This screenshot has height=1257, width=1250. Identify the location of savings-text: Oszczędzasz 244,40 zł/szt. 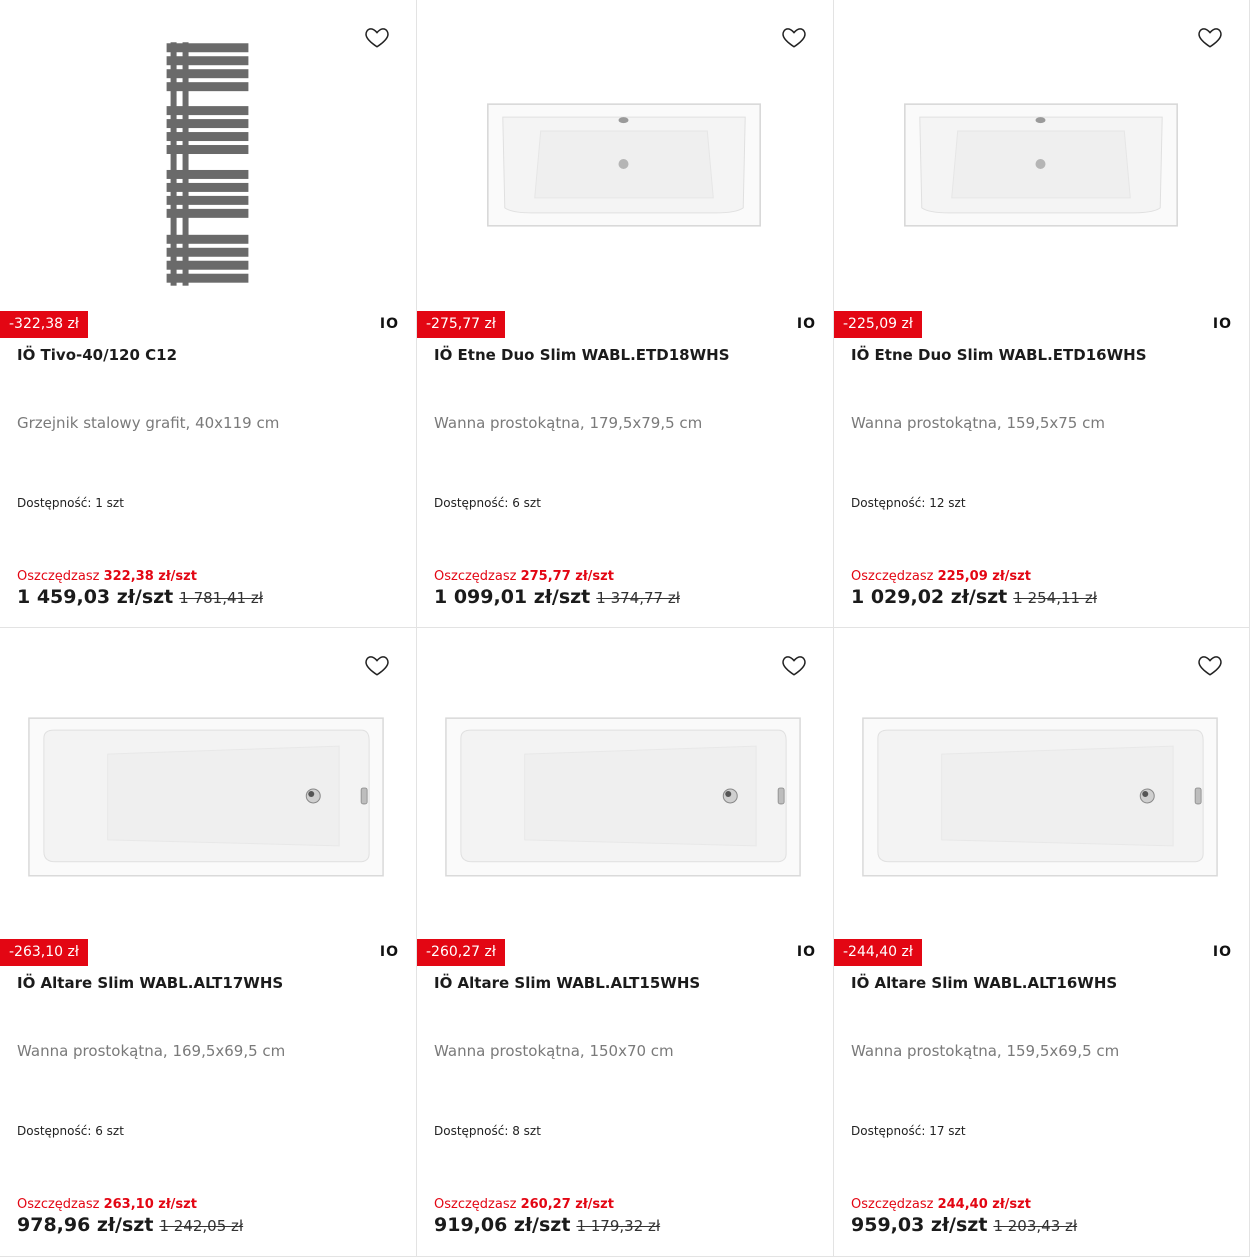
(941, 1204).